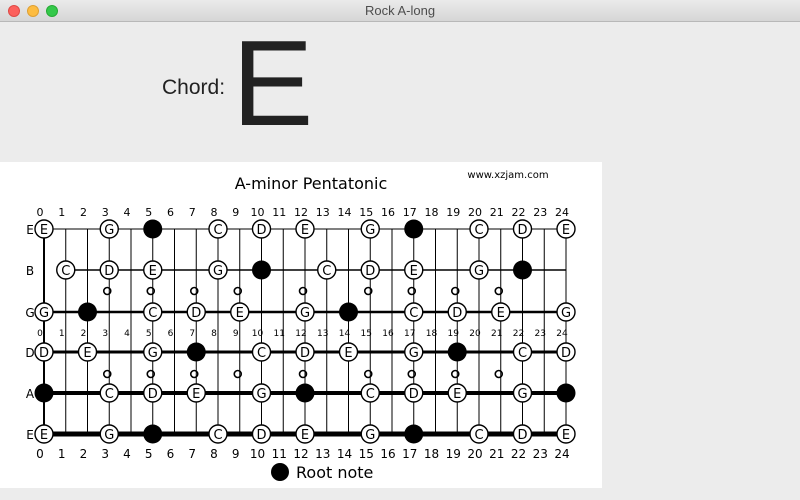 The image size is (800, 500). What do you see at coordinates (301, 212) in the screenshot?
I see `fret-number: 12` at bounding box center [301, 212].